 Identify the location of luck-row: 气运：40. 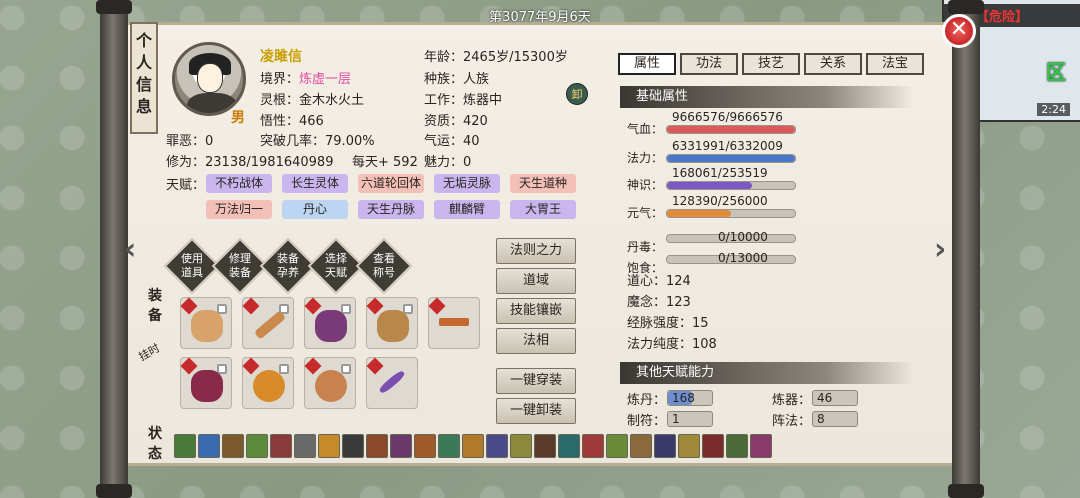
(452, 141).